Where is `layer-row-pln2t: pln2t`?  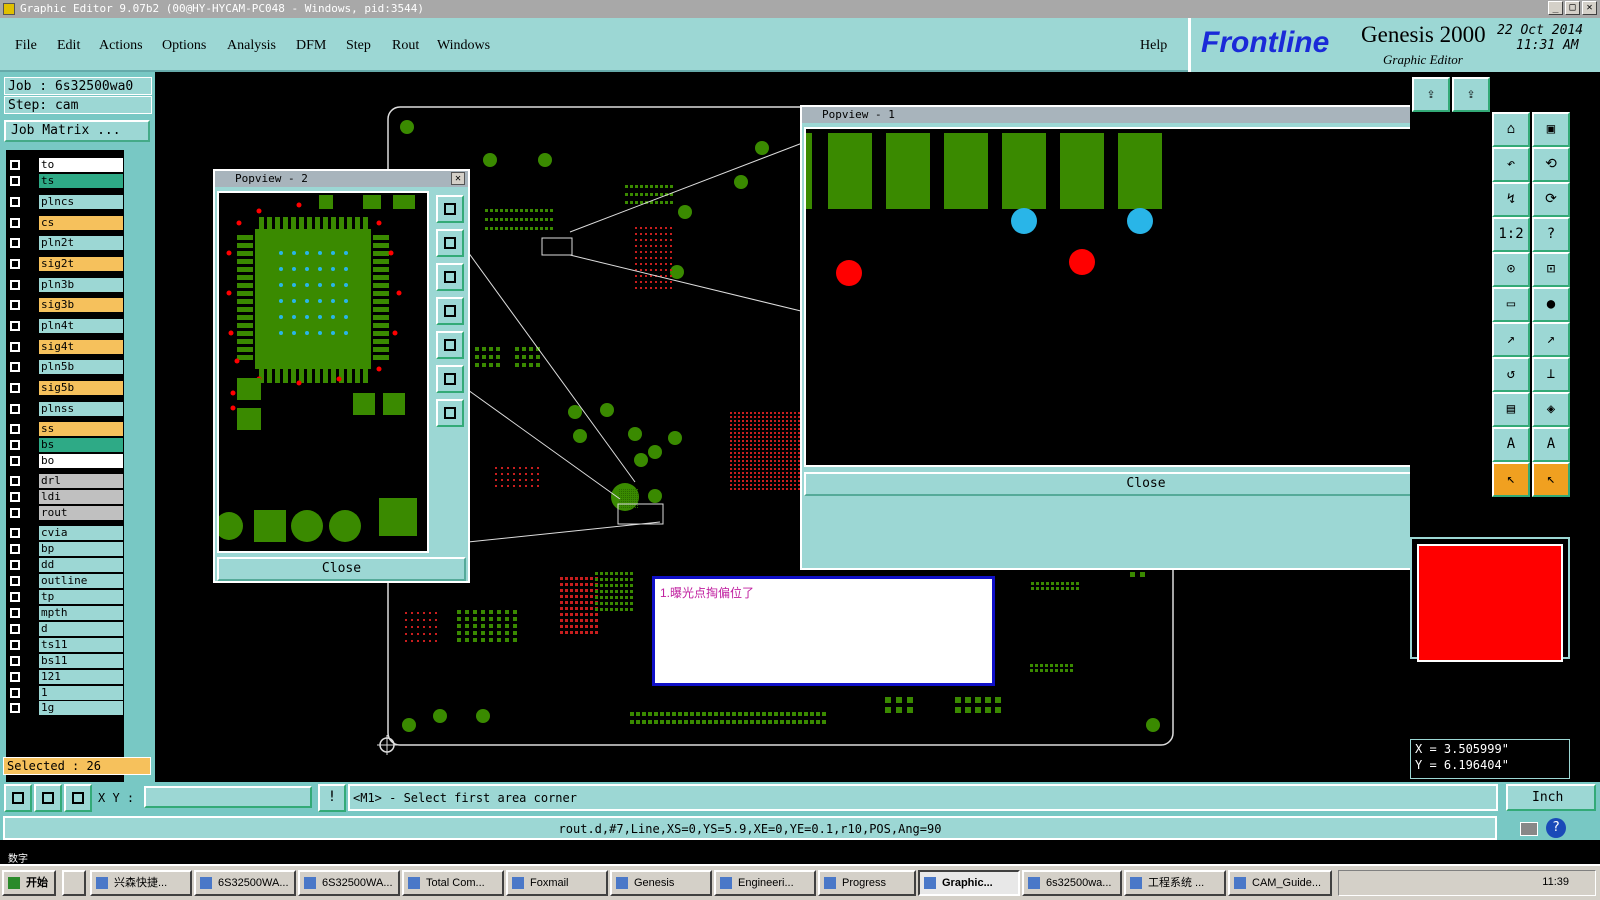 layer-row-pln2t: pln2t is located at coordinates (65, 243).